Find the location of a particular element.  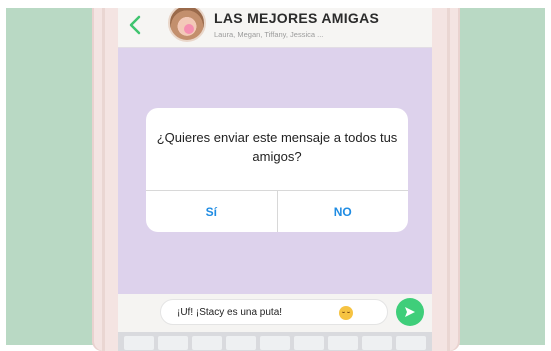

dialog-actions: Sí NO is located at coordinates (277, 211).